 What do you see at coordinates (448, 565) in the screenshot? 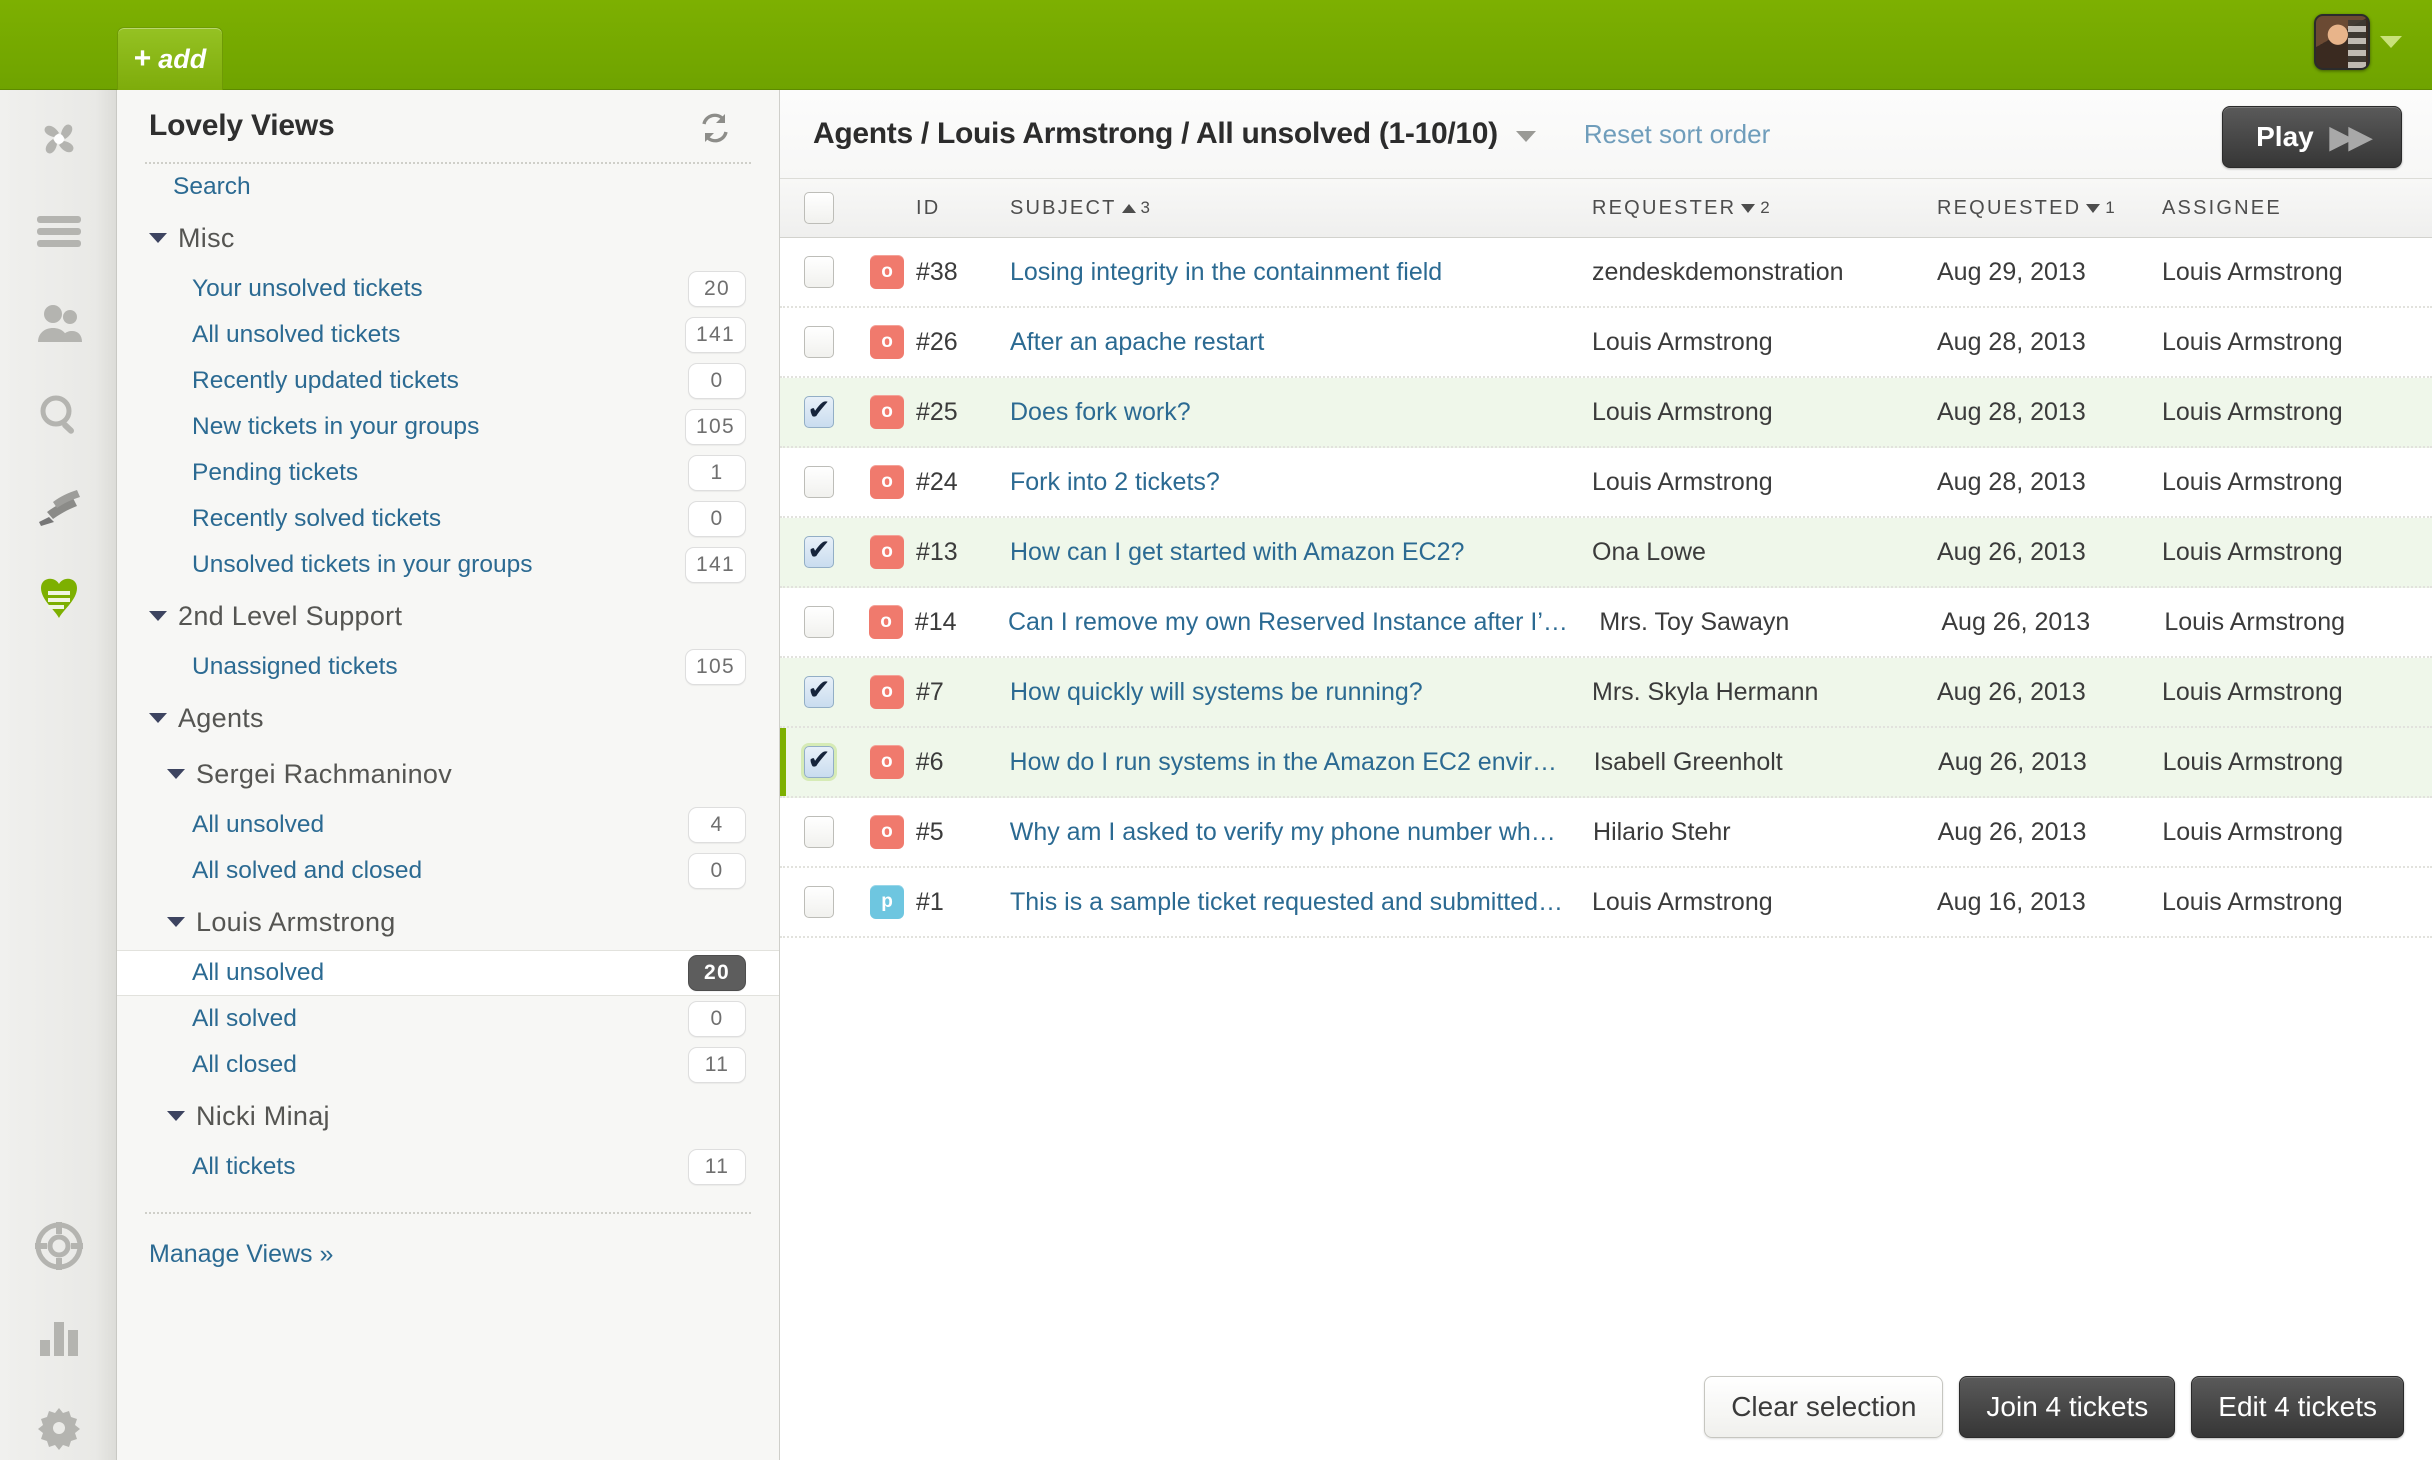
I see `sidebar-item-unsolved-tickets-in-your-groups: Unsolved tickets in your groups 141` at bounding box center [448, 565].